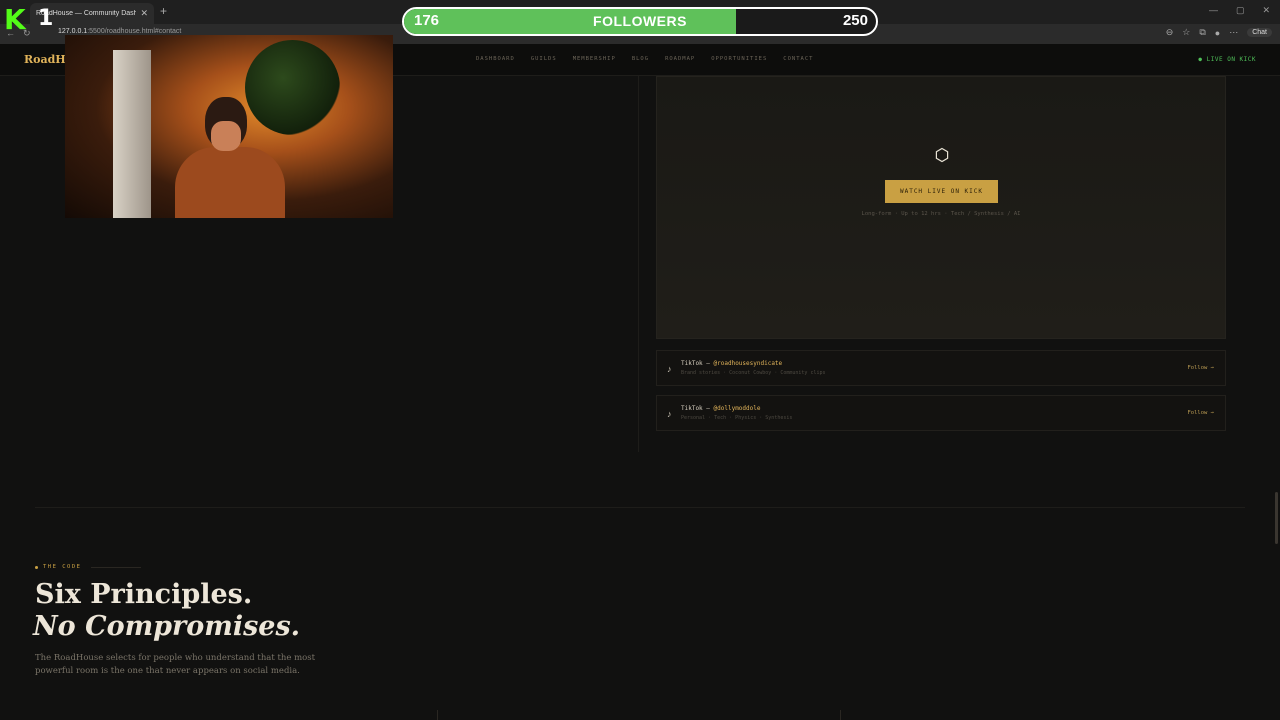 The width and height of the screenshot is (1280, 720). Describe the element at coordinates (1186, 32) in the screenshot. I see `bookmark-star-icon: ☆` at that location.